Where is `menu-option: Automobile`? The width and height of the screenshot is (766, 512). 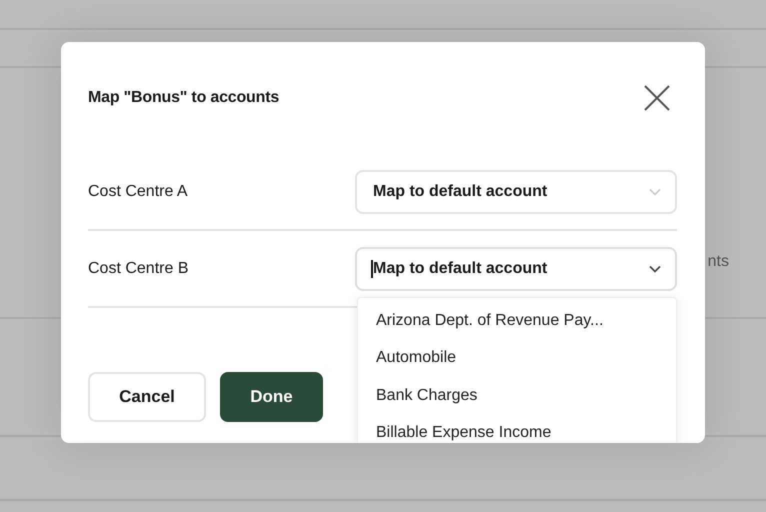 menu-option: Automobile is located at coordinates (517, 358).